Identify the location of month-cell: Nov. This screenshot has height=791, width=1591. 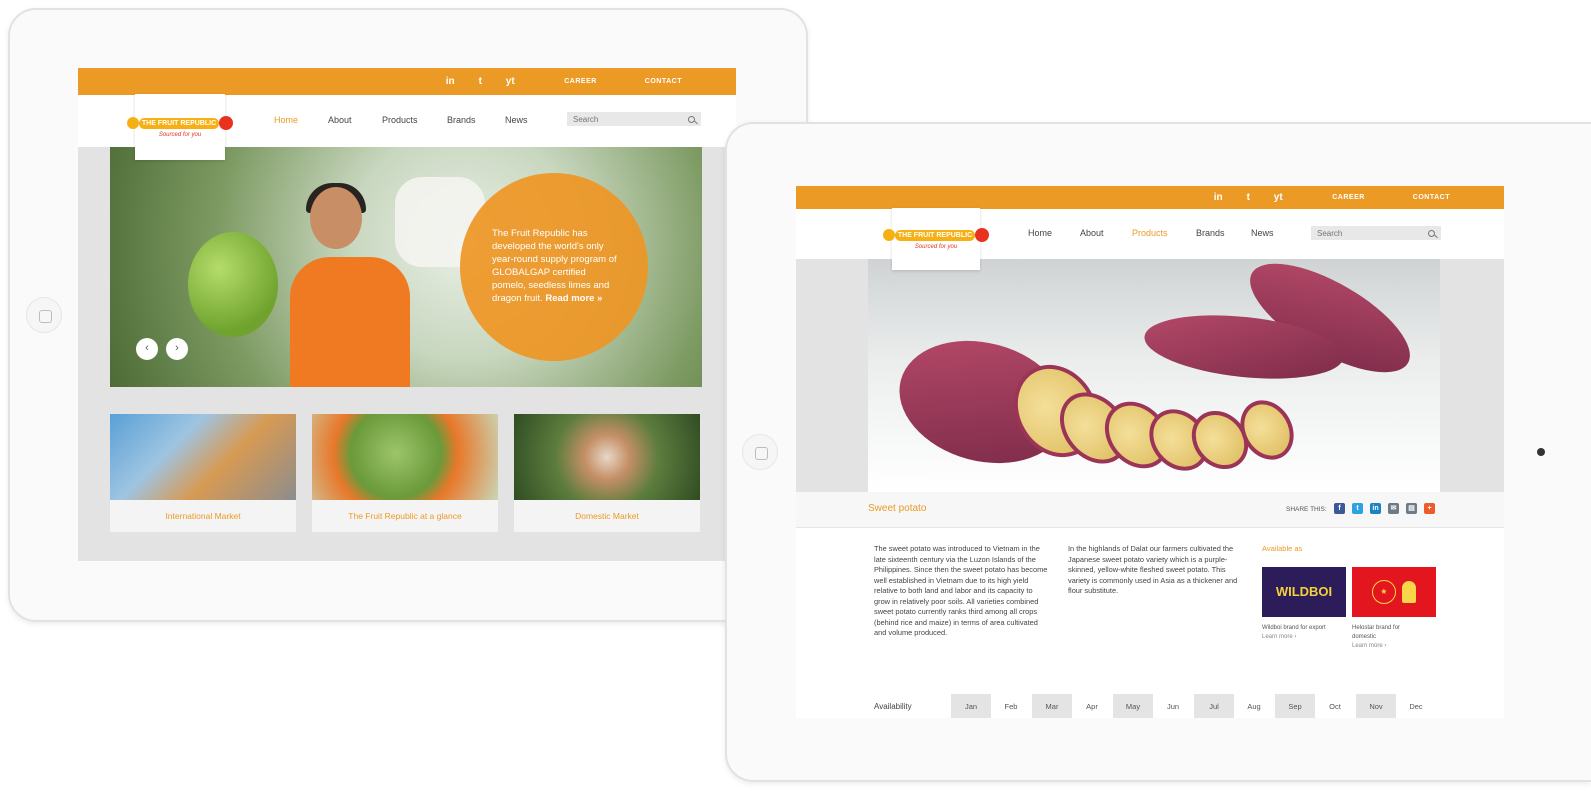
(1376, 706).